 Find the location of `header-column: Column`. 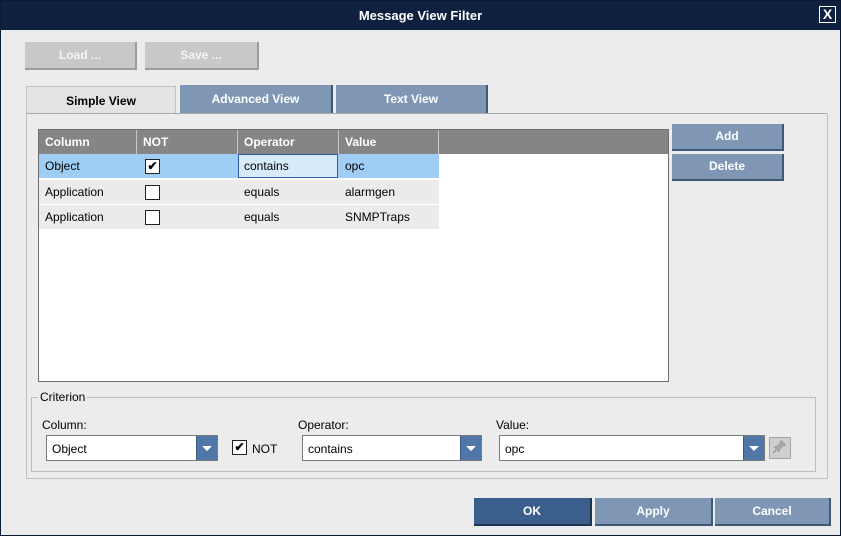

header-column: Column is located at coordinates (88, 142).